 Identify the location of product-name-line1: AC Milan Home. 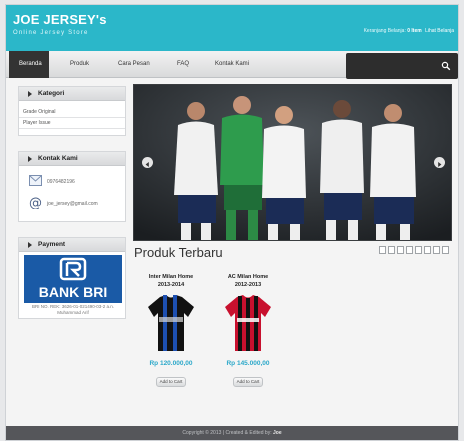
(248, 277).